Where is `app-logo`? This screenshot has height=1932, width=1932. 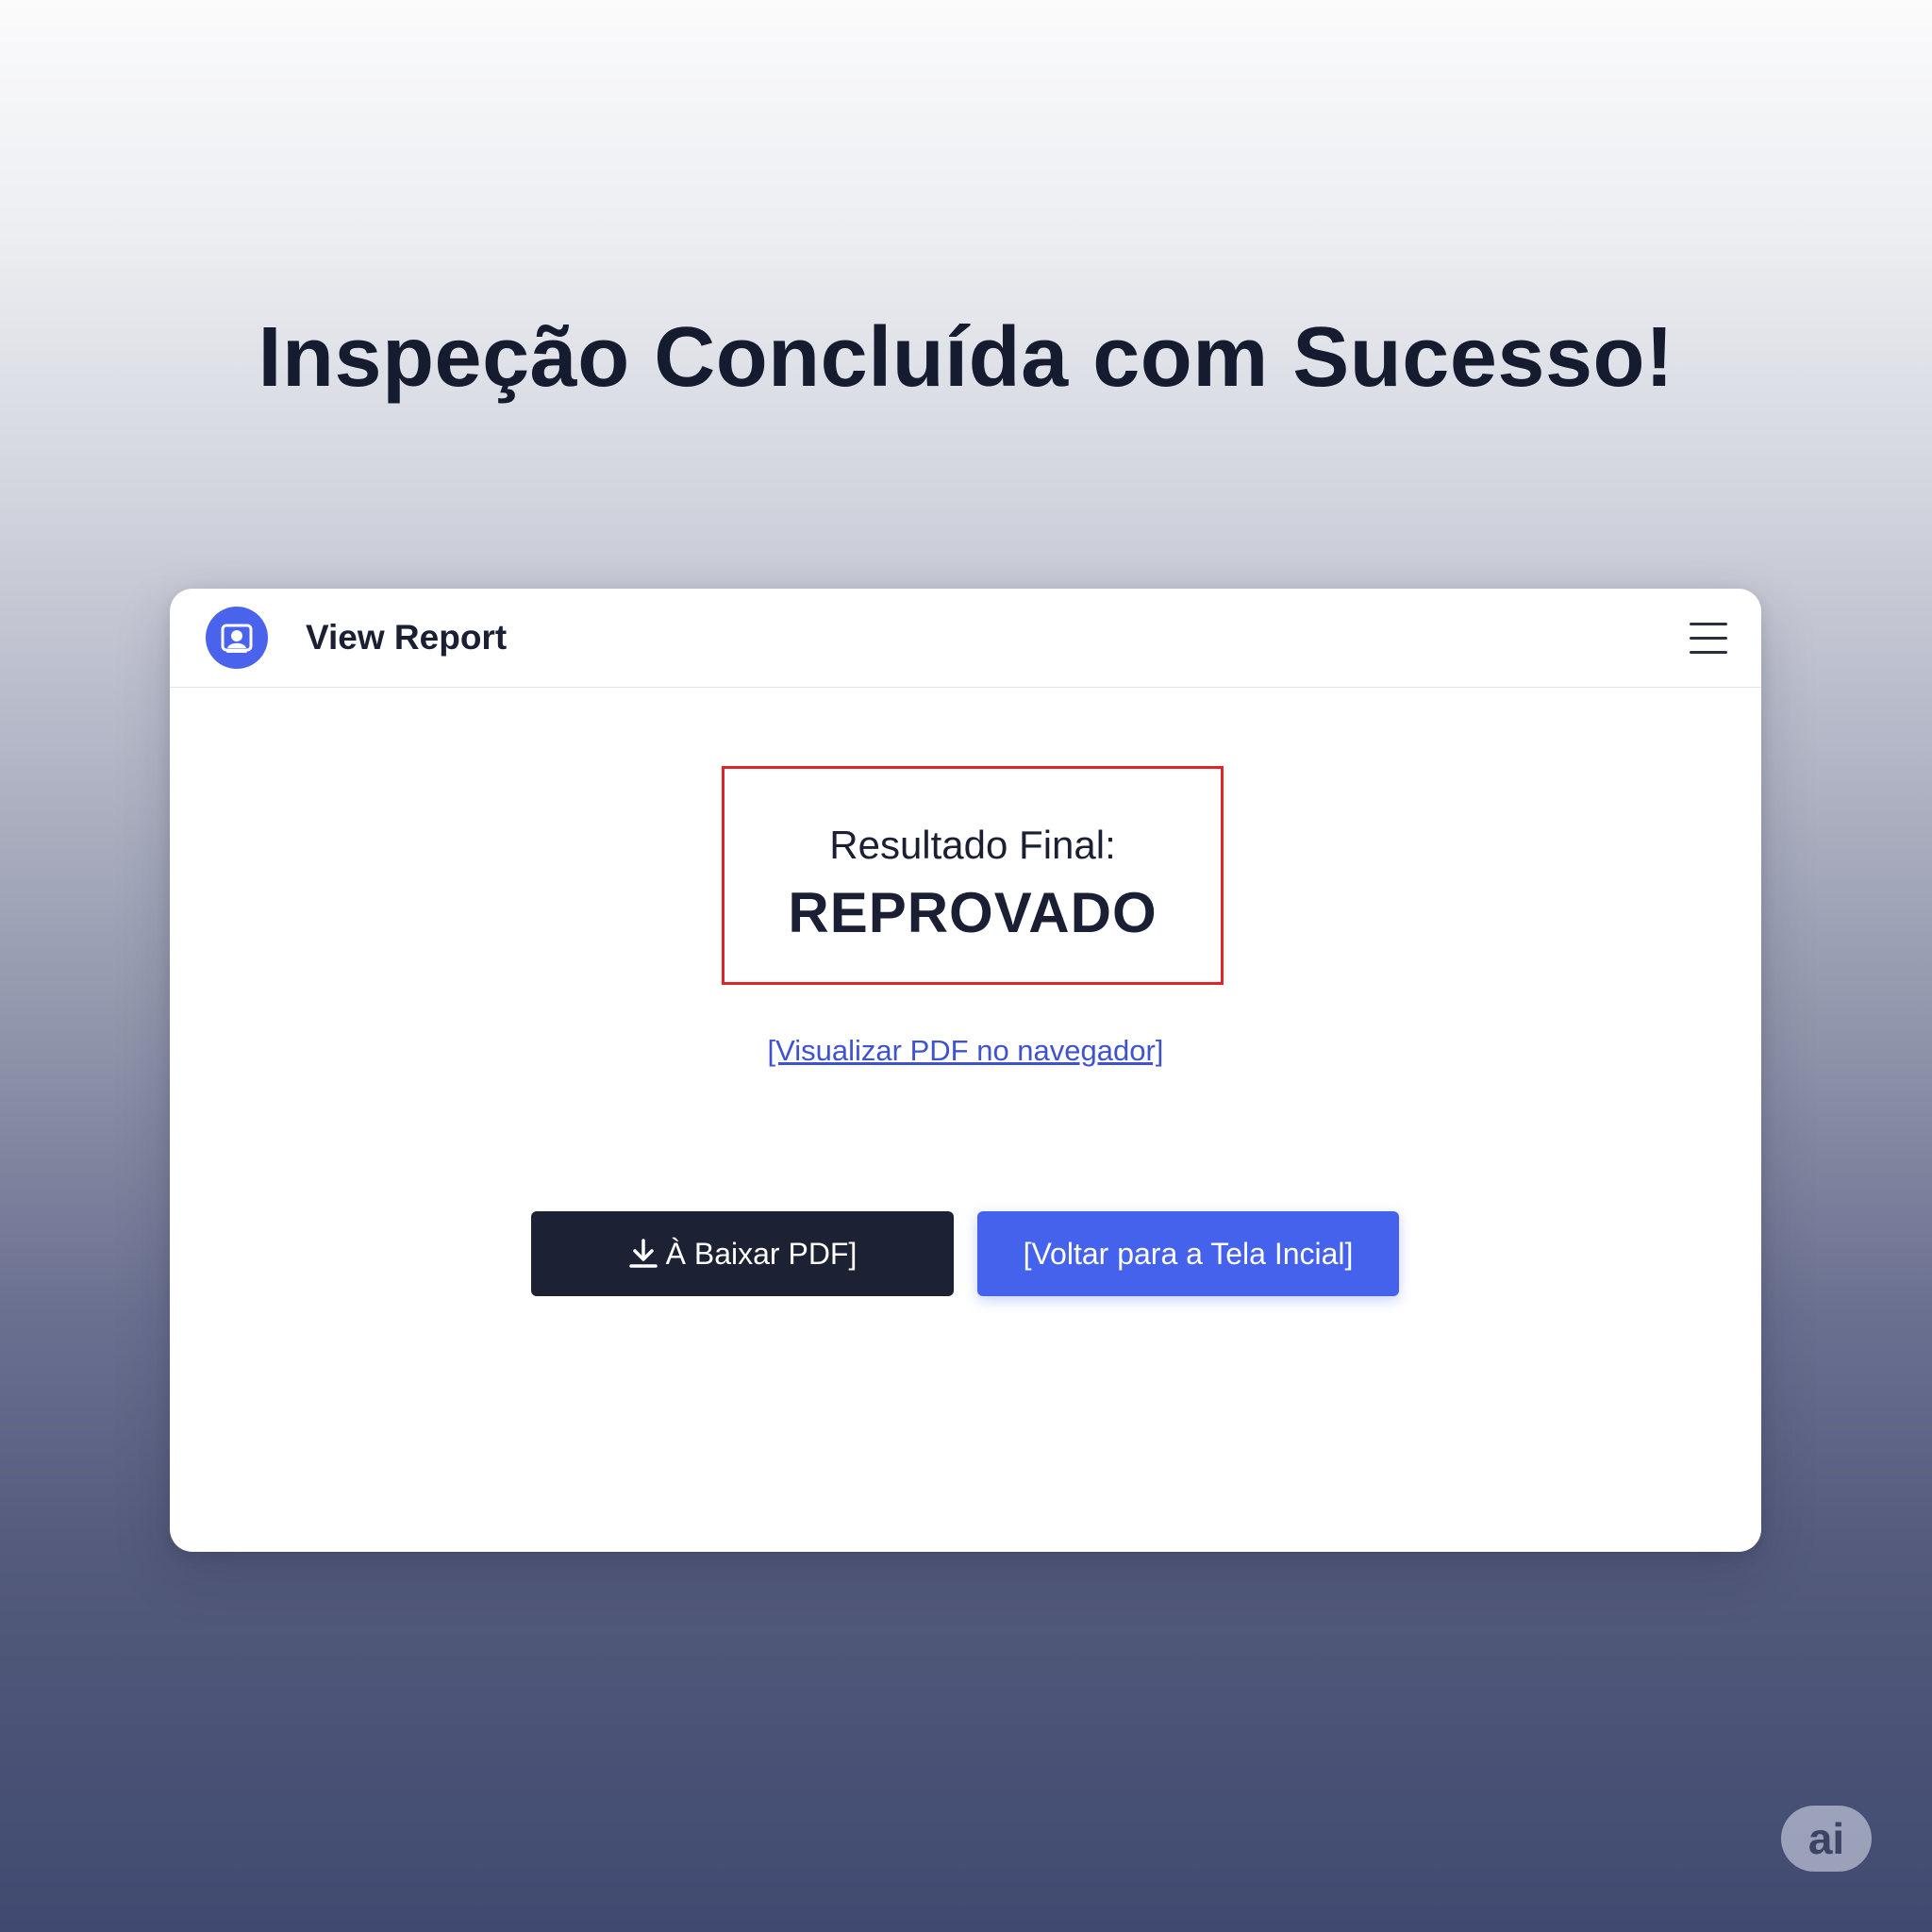 app-logo is located at coordinates (237, 638).